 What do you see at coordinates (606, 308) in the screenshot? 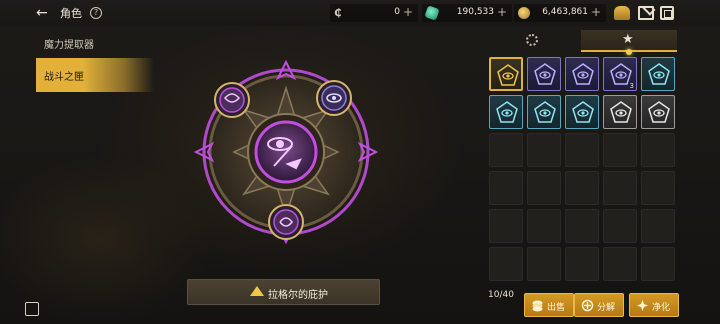
I see `disassemble-button-label: 分解` at bounding box center [606, 308].